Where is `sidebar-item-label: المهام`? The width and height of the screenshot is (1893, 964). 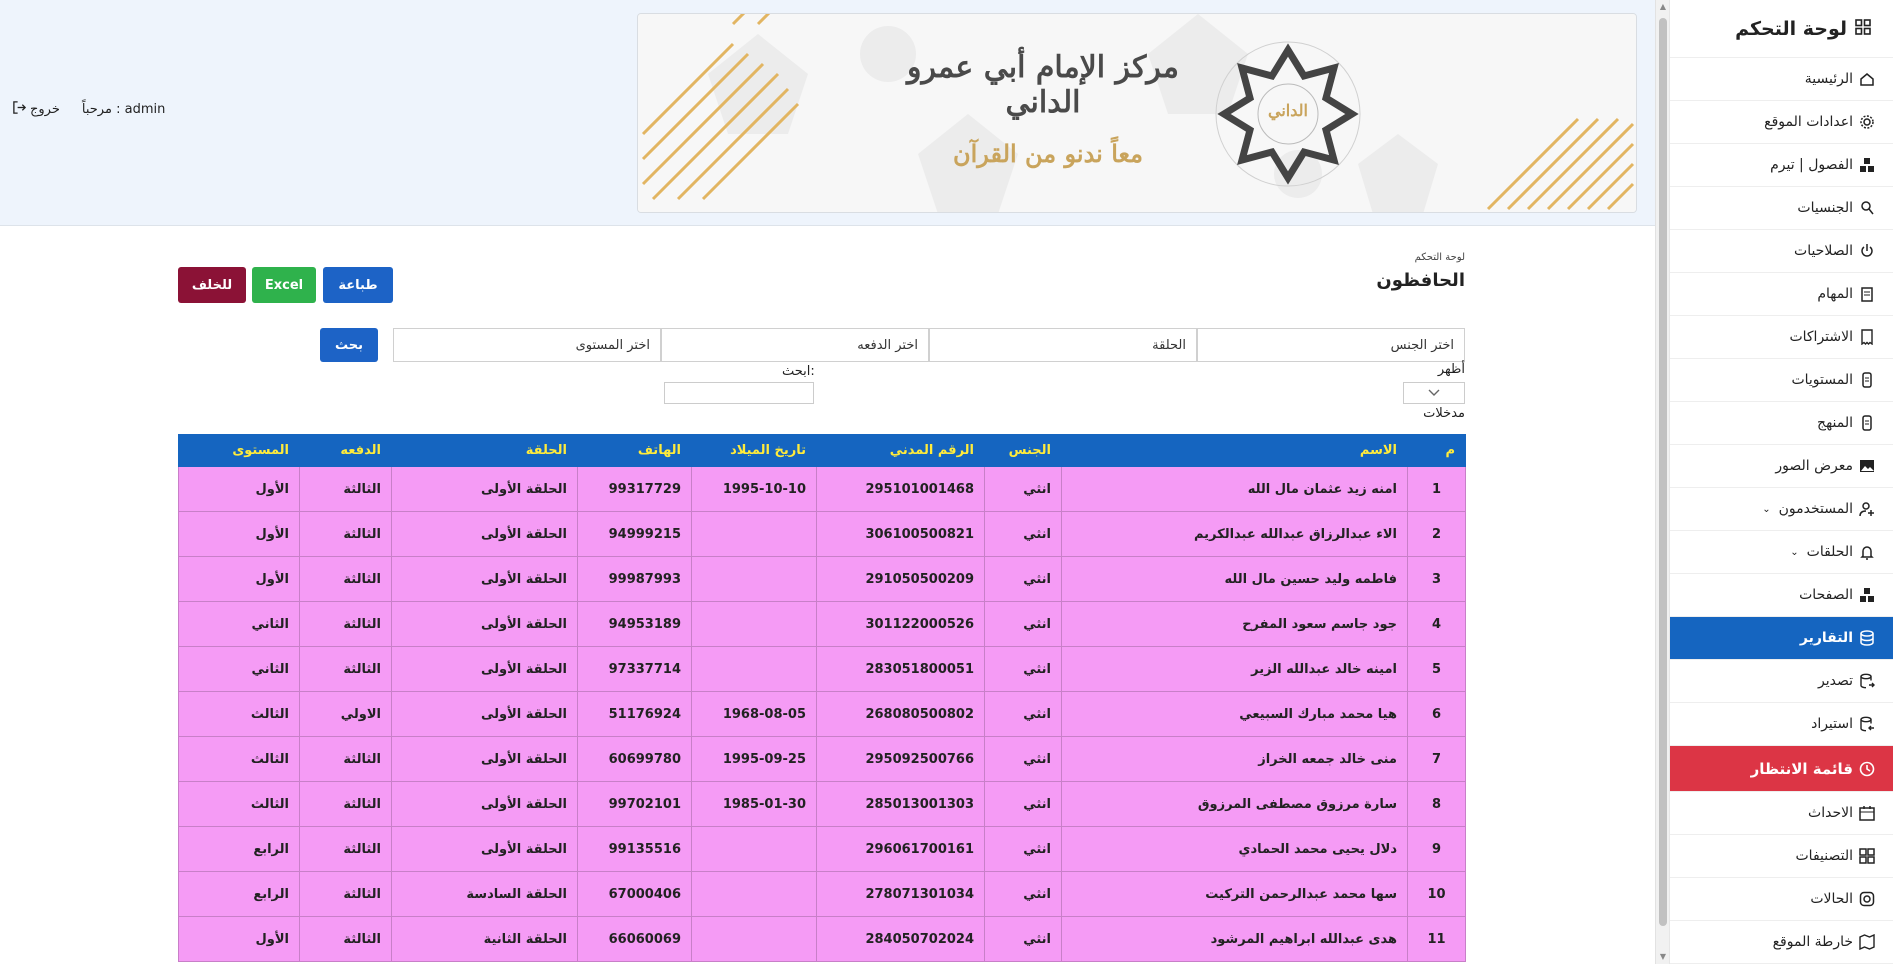
sidebar-item-label: المهام is located at coordinates (1835, 294).